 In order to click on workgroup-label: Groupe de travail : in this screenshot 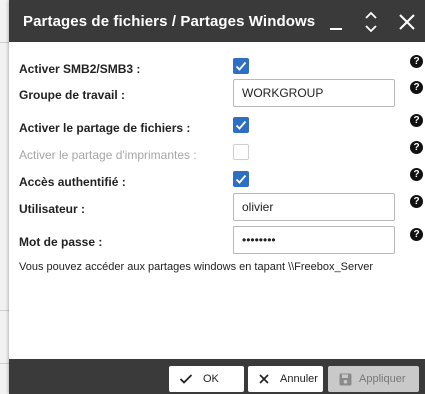, I will do `click(72, 95)`.